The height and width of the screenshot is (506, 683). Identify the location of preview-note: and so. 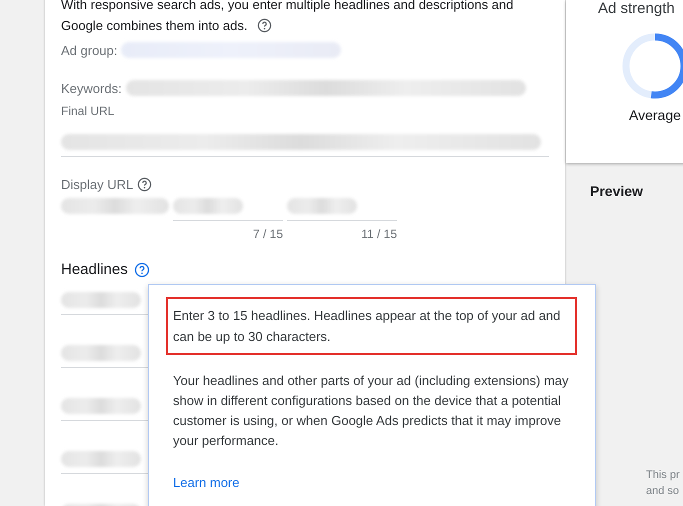
(663, 491).